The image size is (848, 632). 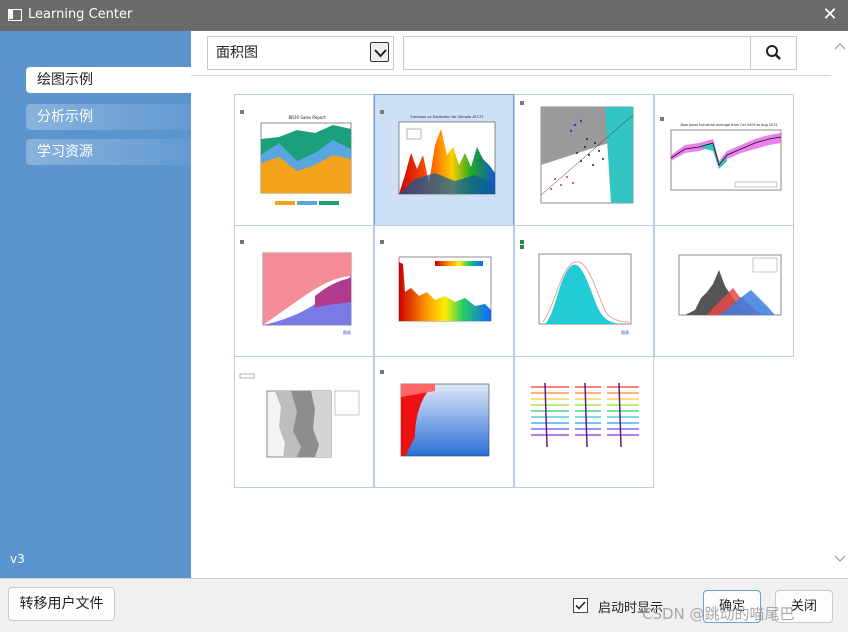 What do you see at coordinates (80, 14) in the screenshot?
I see `window-title: Learning Center` at bounding box center [80, 14].